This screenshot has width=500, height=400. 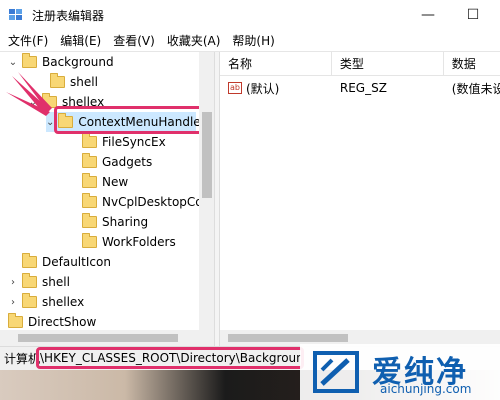 I want to click on maximize-button: ☐, so click(x=473, y=15).